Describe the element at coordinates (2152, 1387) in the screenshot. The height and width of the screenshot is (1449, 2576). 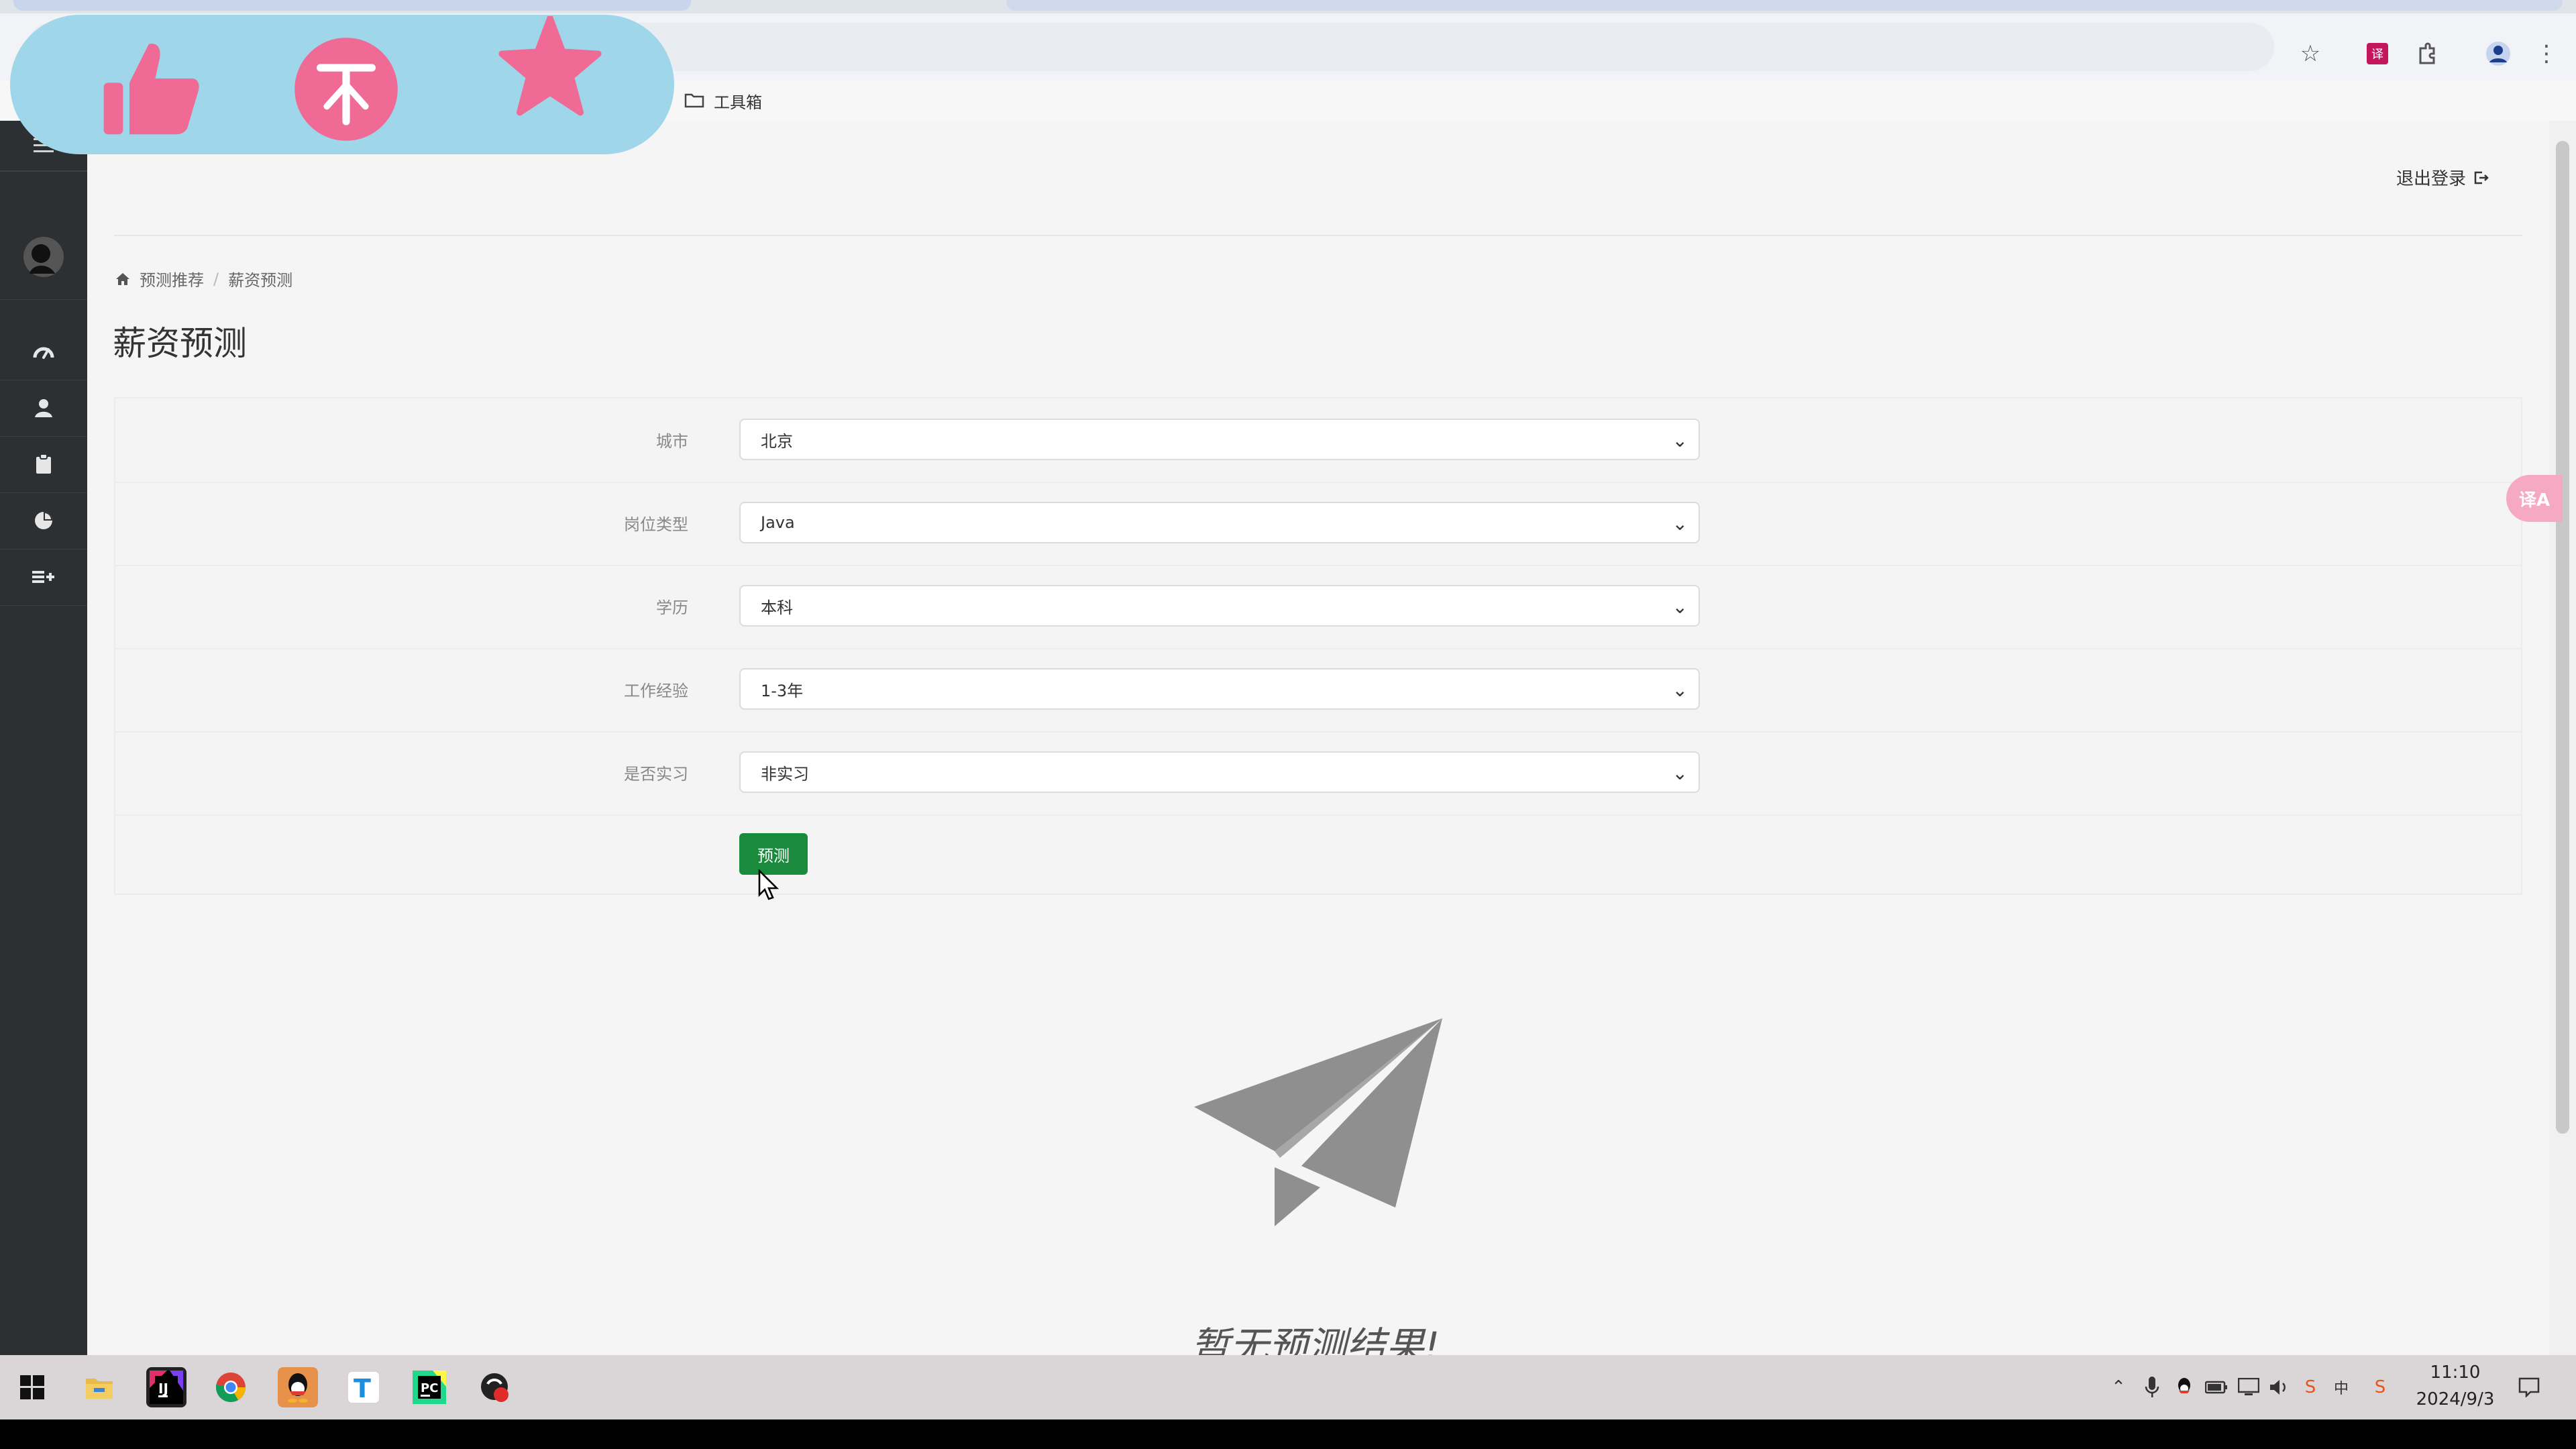
I see `microphone-icon` at that location.